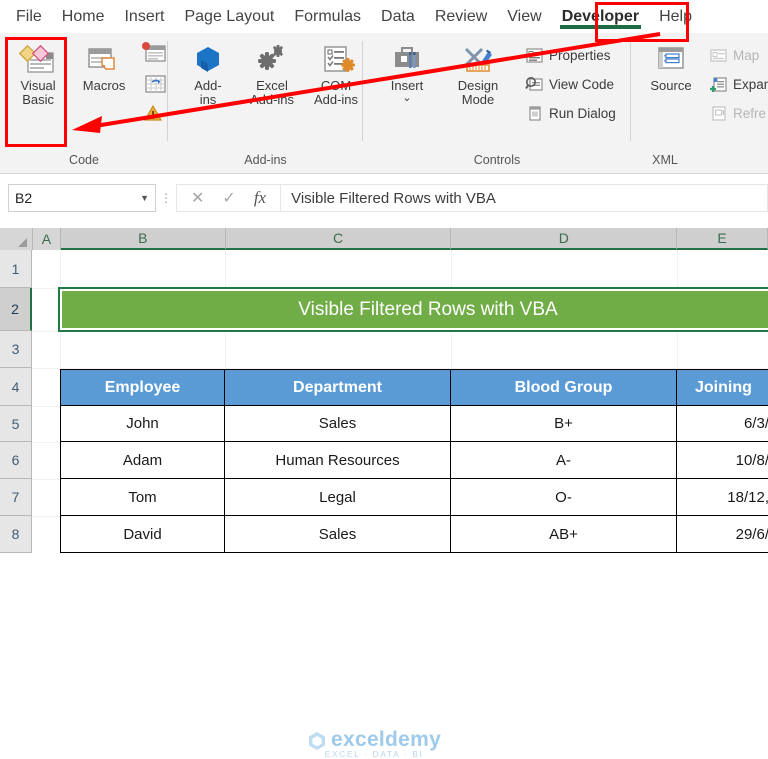  I want to click on use-relative-references-button, so click(153, 86).